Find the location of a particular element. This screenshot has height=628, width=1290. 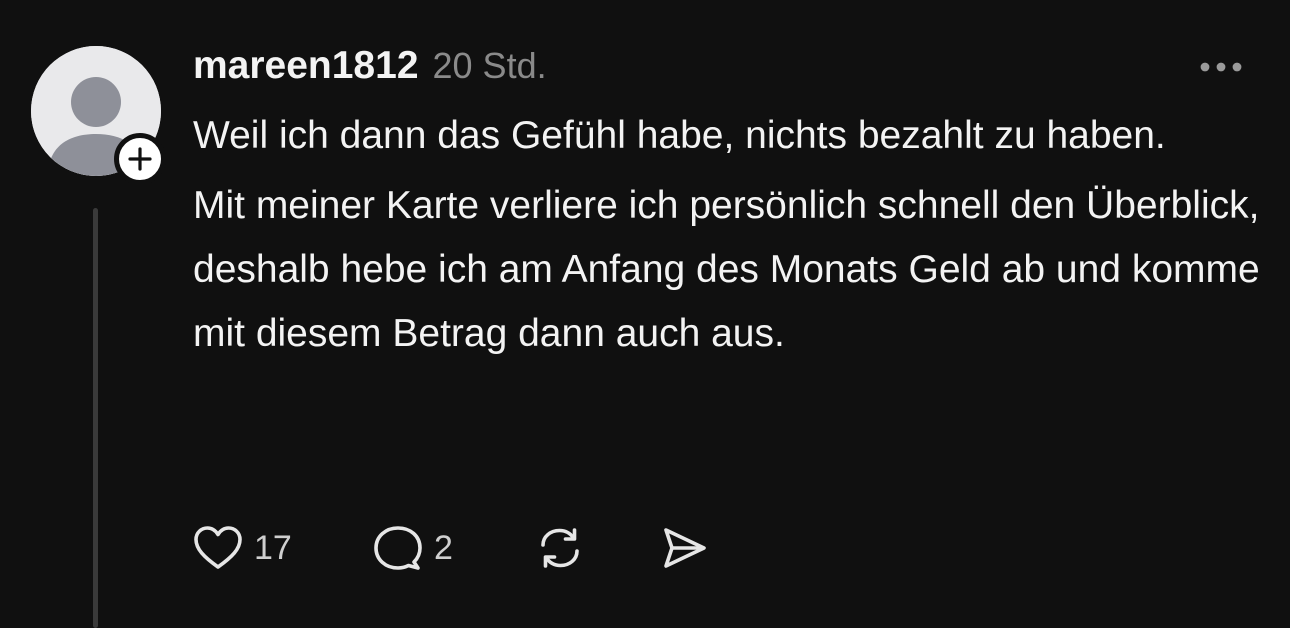

repost-button is located at coordinates (594, 548).